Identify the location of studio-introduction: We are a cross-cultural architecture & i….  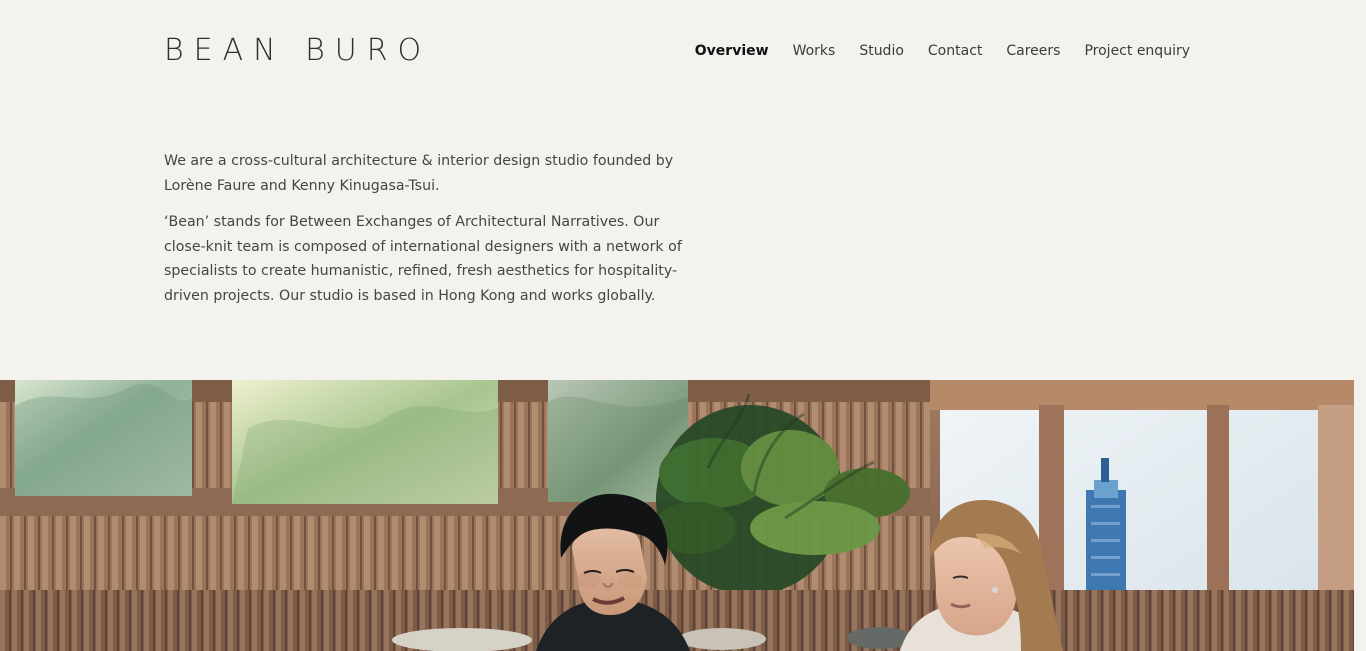
(424, 235).